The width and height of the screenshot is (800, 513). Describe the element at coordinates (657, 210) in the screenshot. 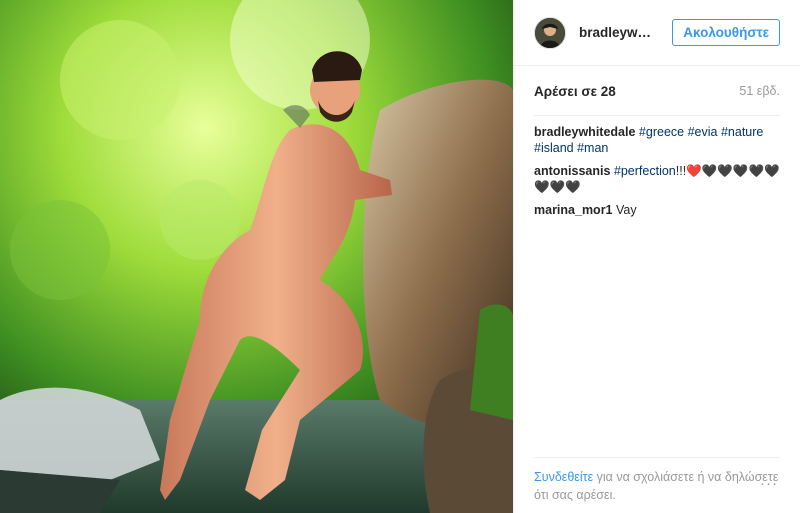

I see `comment-item: marina_mor1 Vay` at that location.